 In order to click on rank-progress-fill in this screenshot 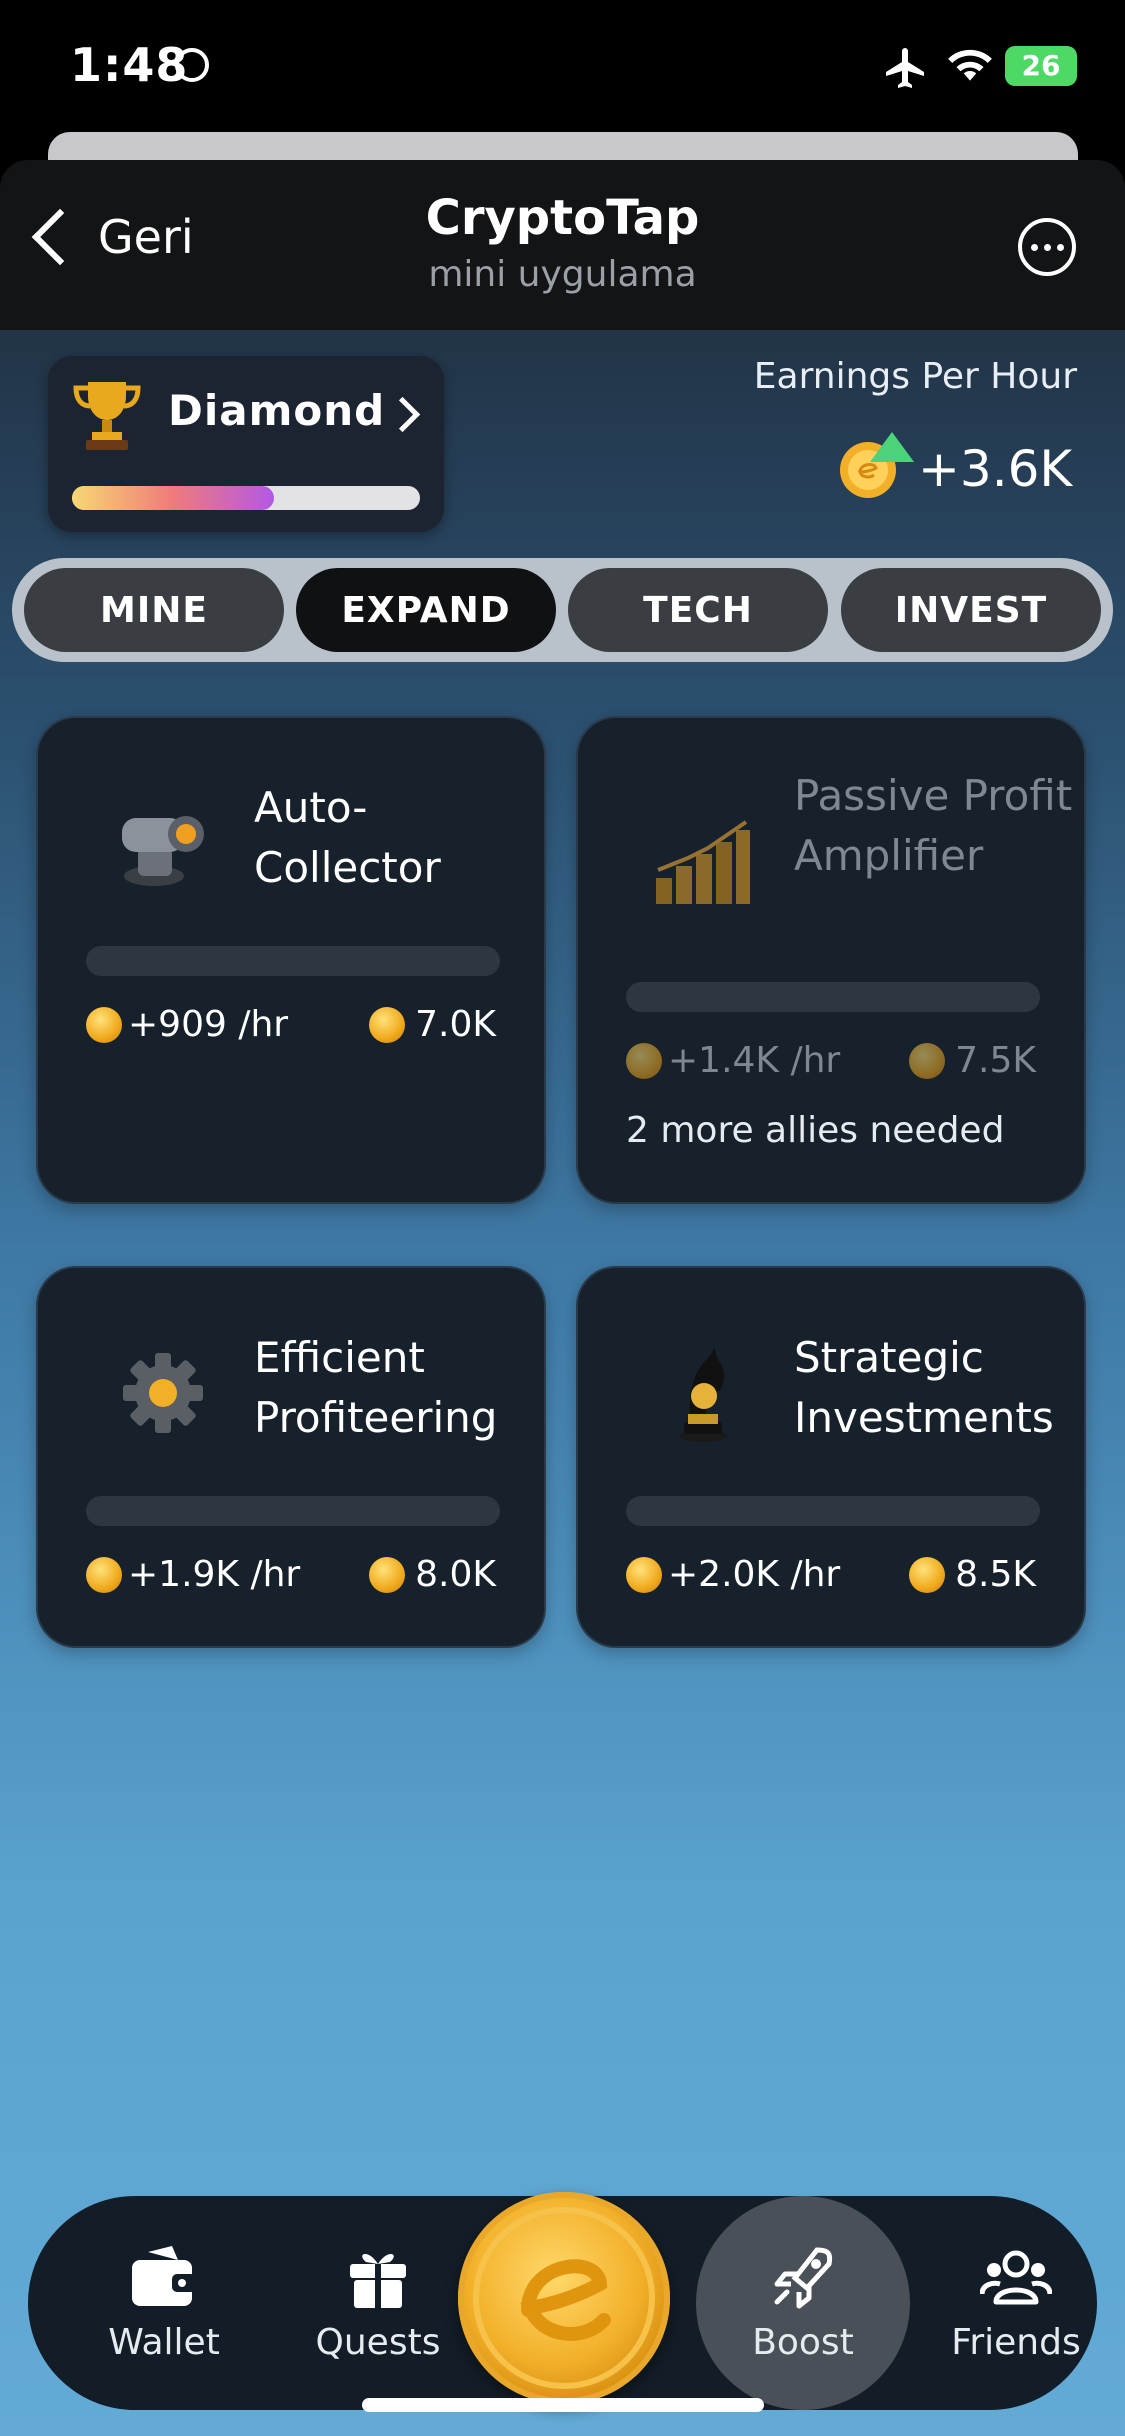, I will do `click(173, 498)`.